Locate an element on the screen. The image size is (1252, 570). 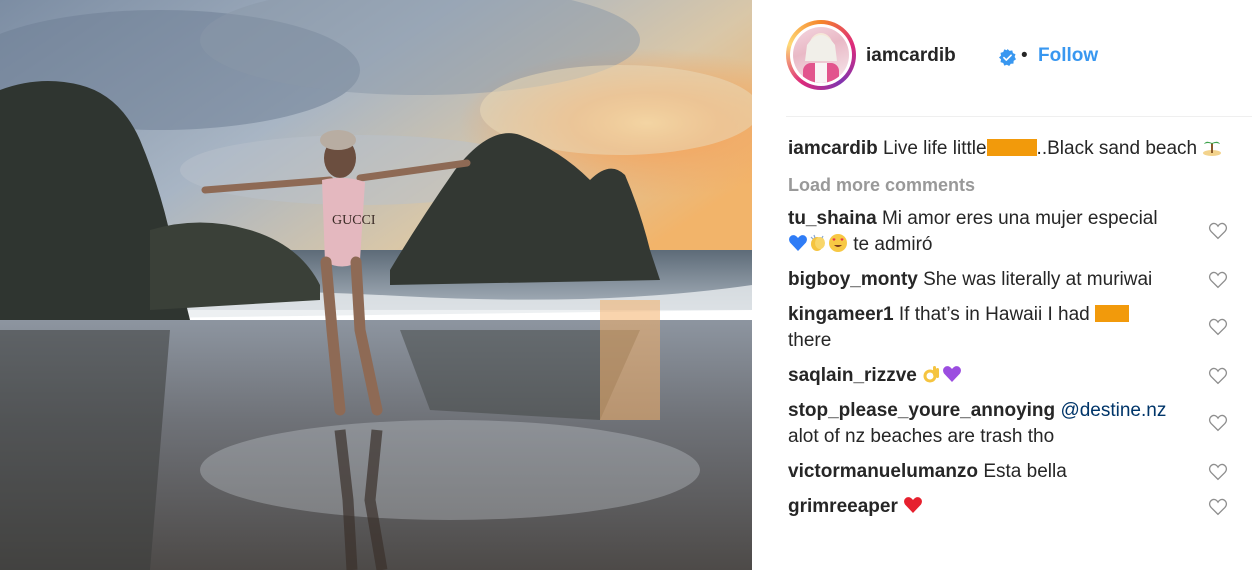
blue-heart-emoji is located at coordinates (798, 243).